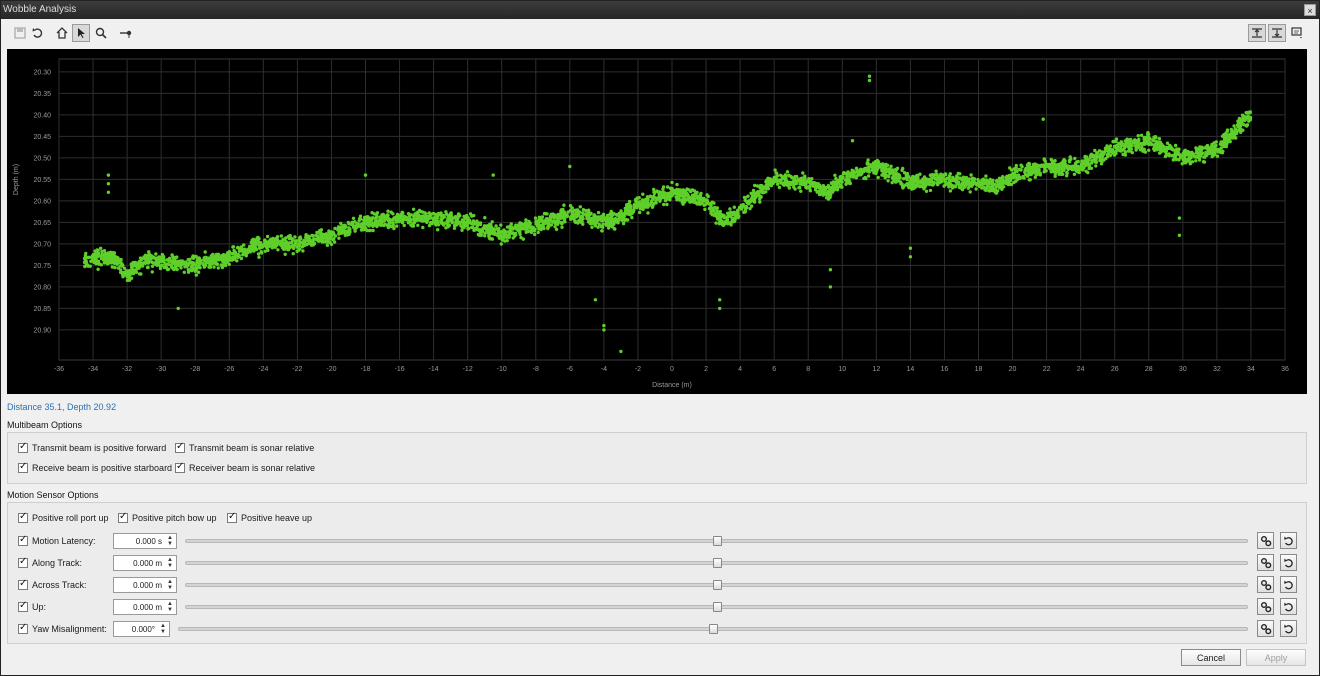 This screenshot has height=676, width=1320. What do you see at coordinates (1265, 562) in the screenshot?
I see `along-track-auto-button` at bounding box center [1265, 562].